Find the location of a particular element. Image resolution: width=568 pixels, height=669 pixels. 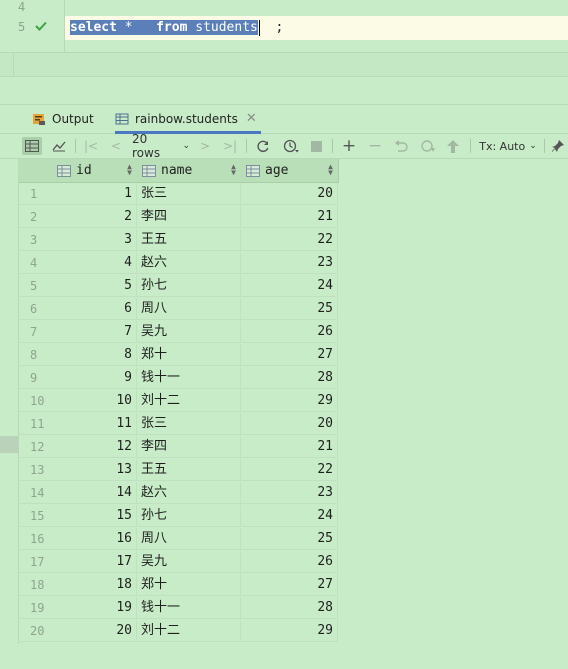

row-number: 7 is located at coordinates (35, 332).